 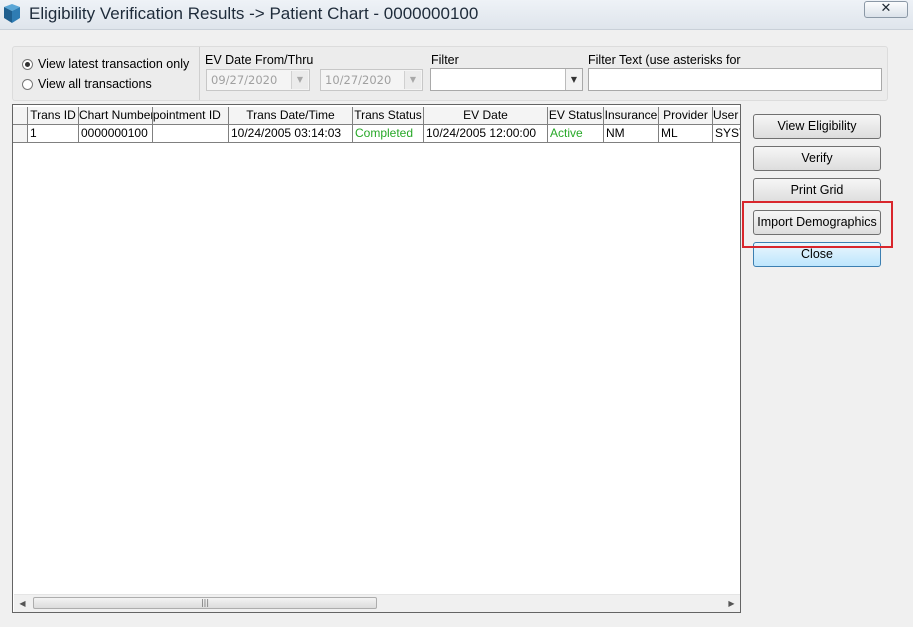 What do you see at coordinates (27, 84) in the screenshot?
I see `radio-button` at bounding box center [27, 84].